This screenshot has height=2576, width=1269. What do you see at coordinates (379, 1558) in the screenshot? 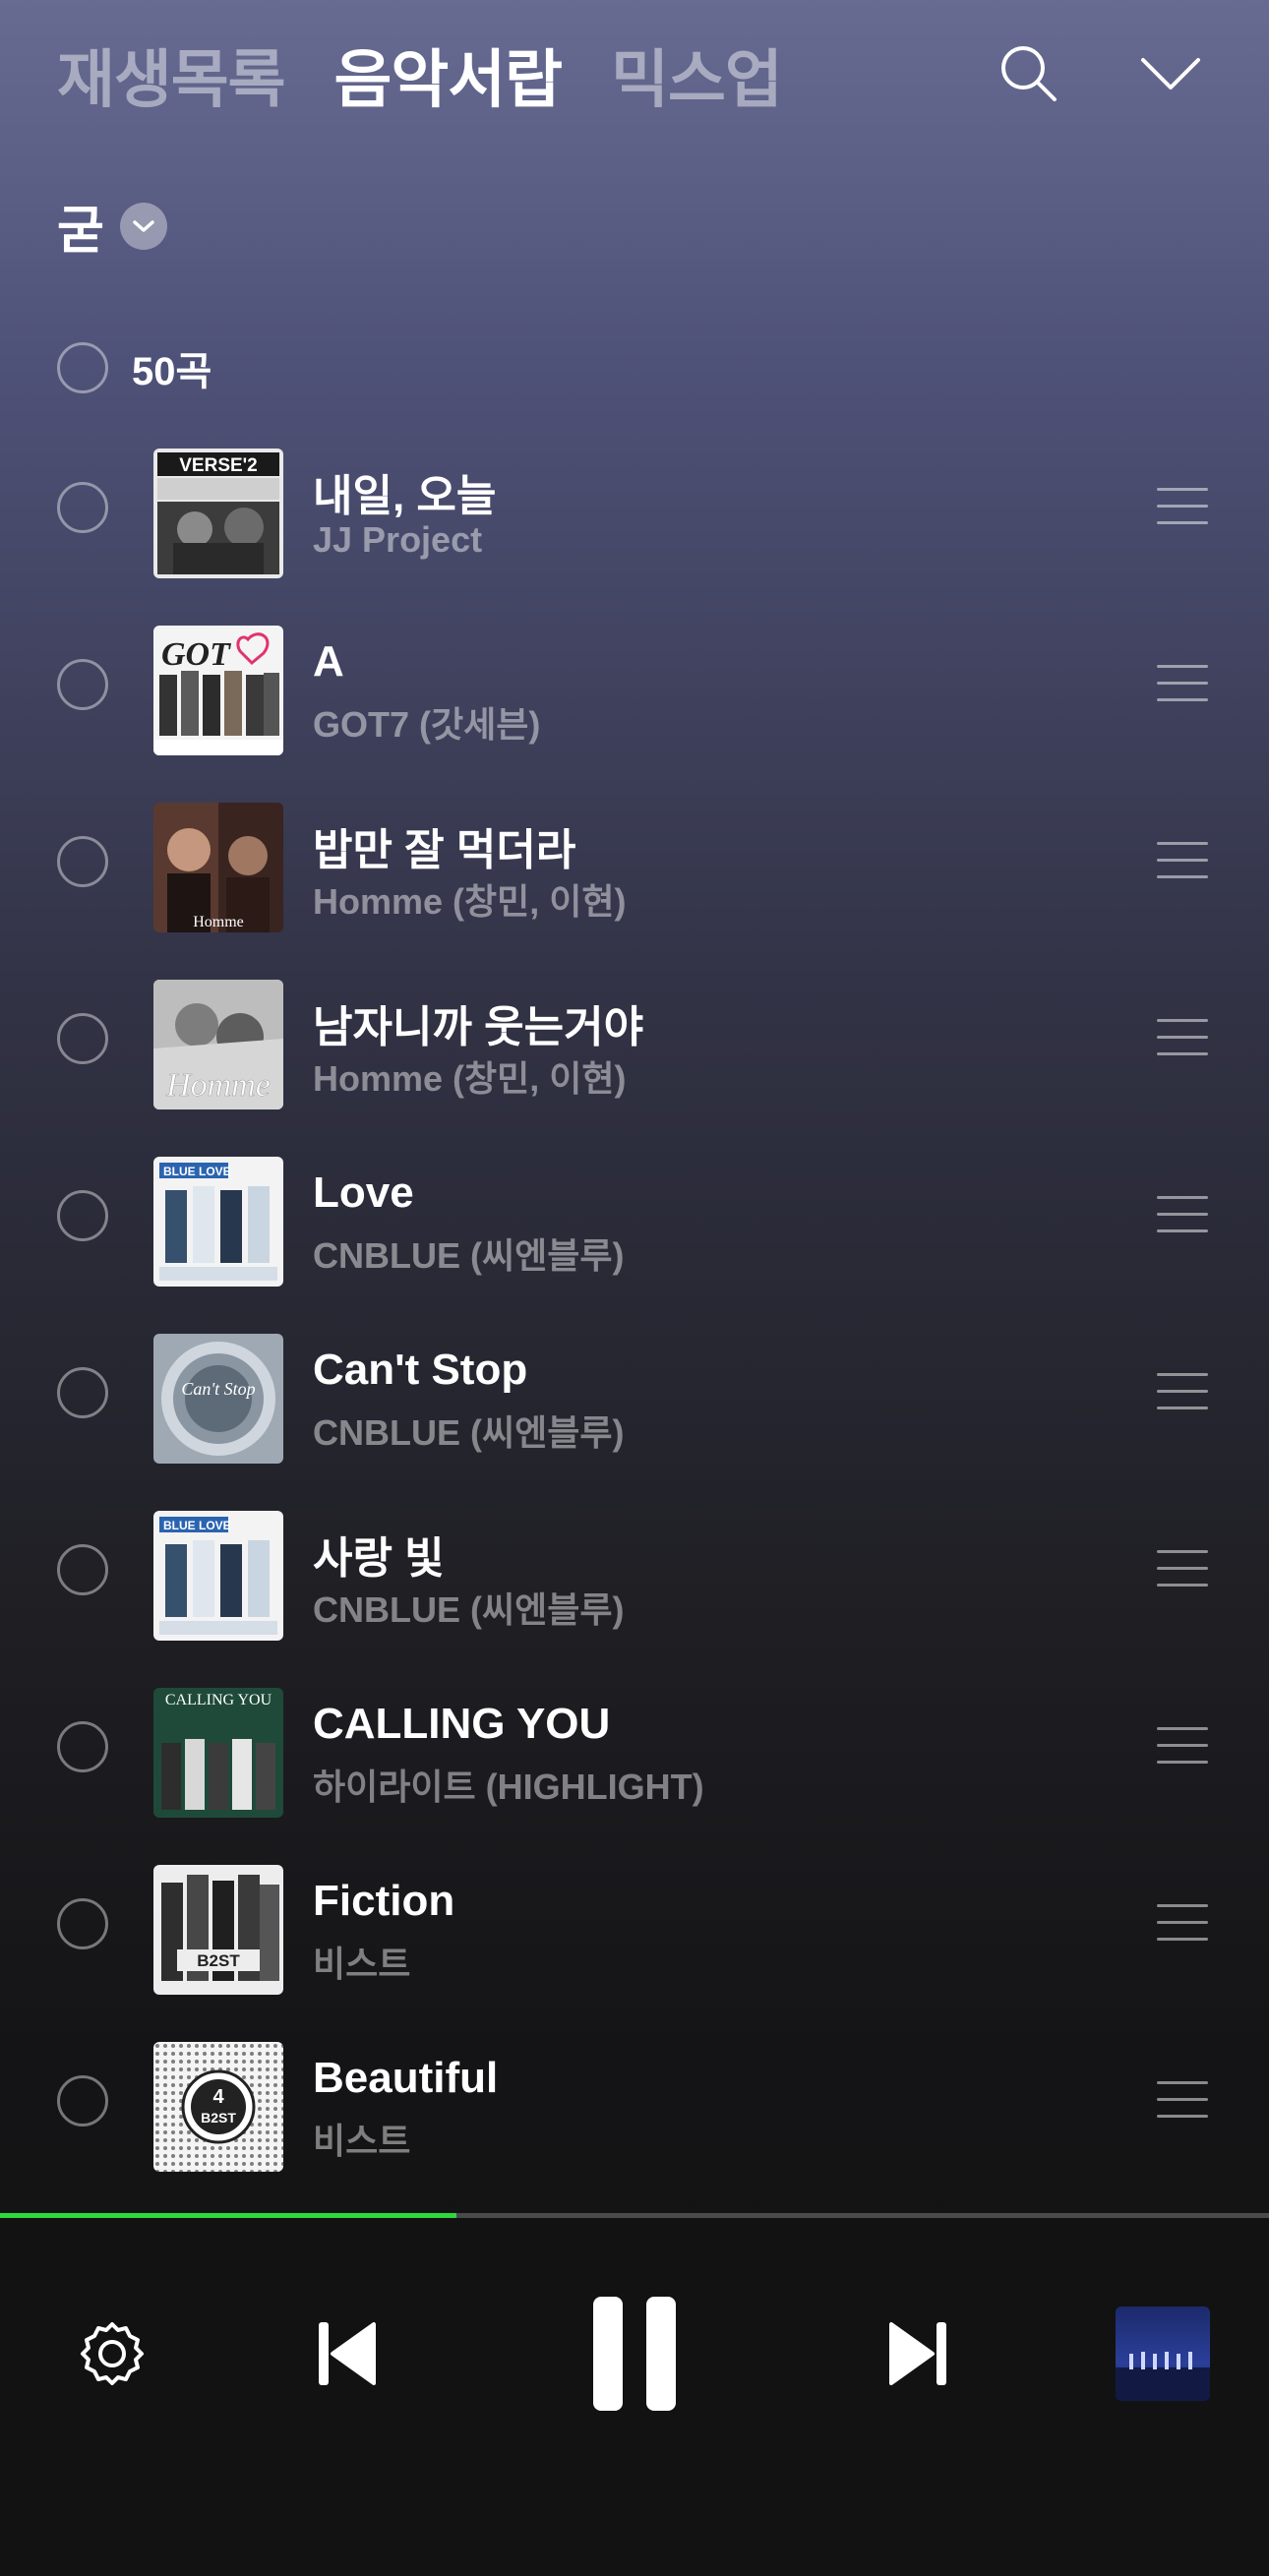
I see `song-title: 사랑 빛` at bounding box center [379, 1558].